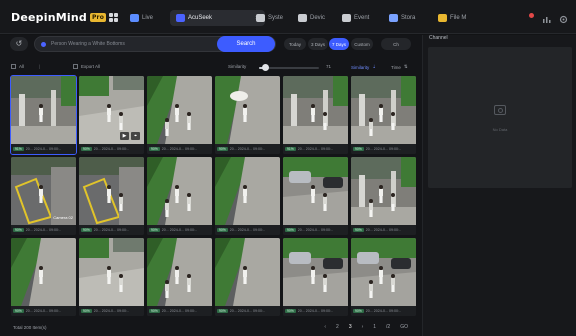 The image size is (576, 336). What do you see at coordinates (111, 115) in the screenshot?
I see `result-thumbnail: ▶ ⌖ 90% 20... 2024-0... 09:00:..` at bounding box center [111, 115].